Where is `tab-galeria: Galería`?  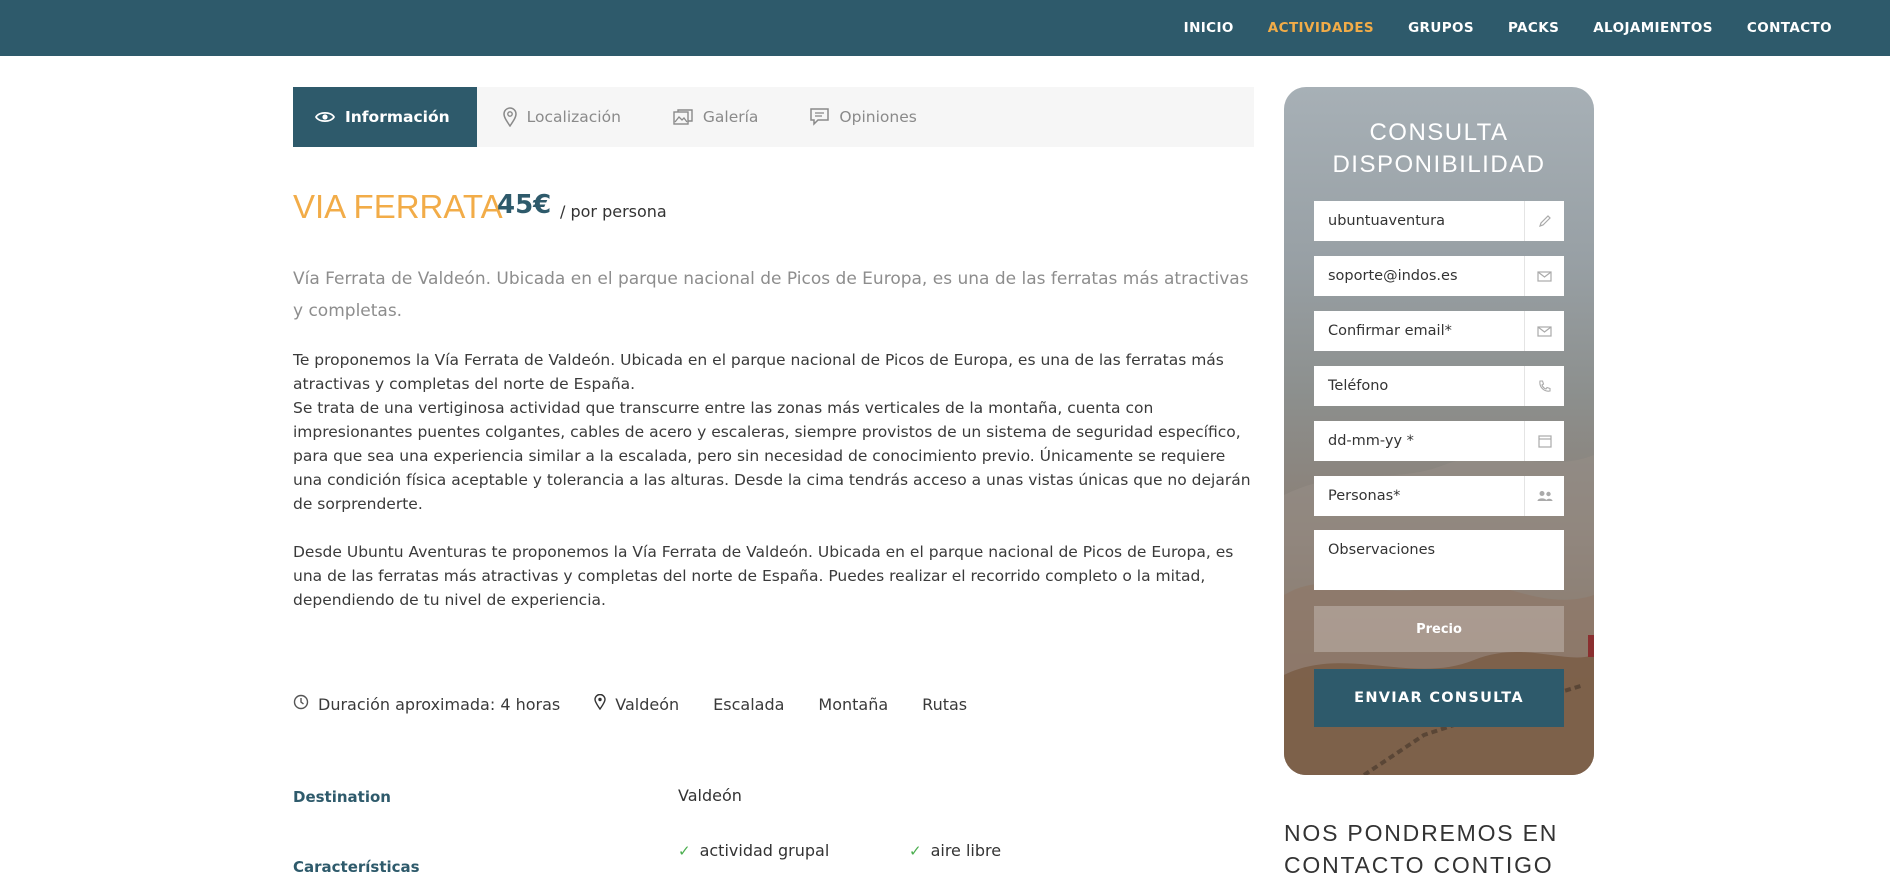
tab-galeria: Galería is located at coordinates (716, 117).